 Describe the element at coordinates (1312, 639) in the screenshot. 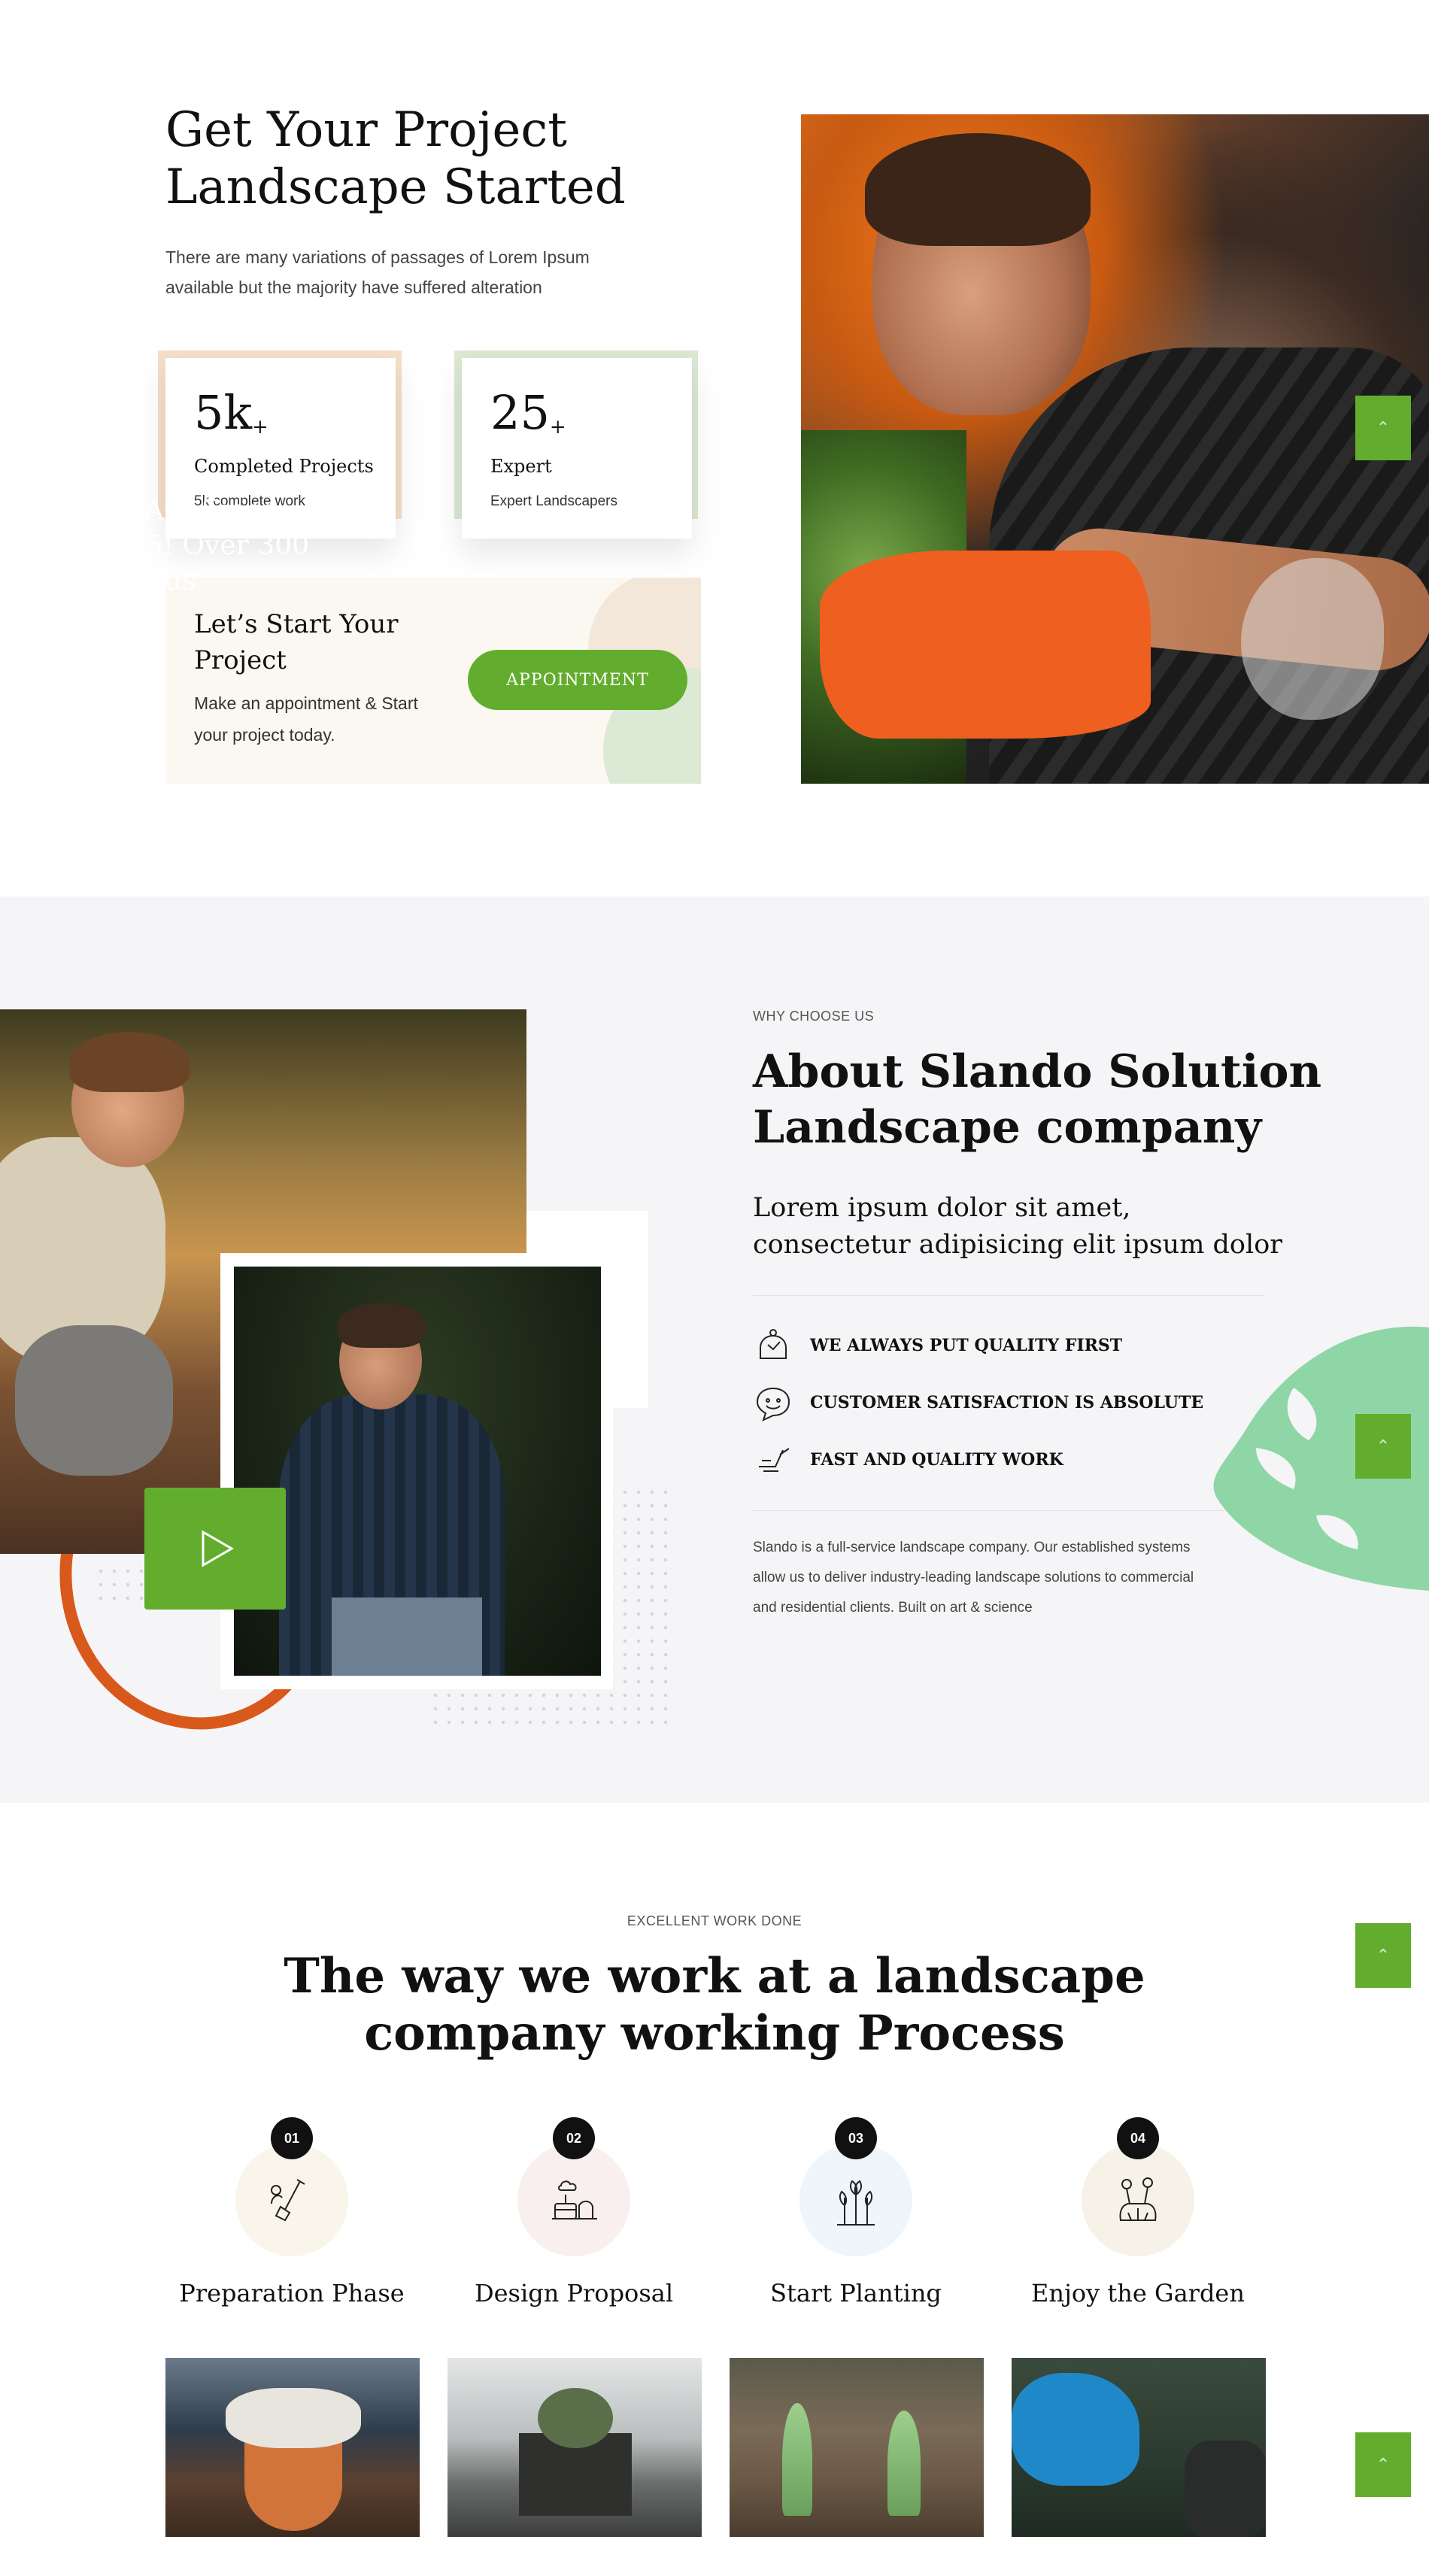

I see `leaf-decoration` at that location.